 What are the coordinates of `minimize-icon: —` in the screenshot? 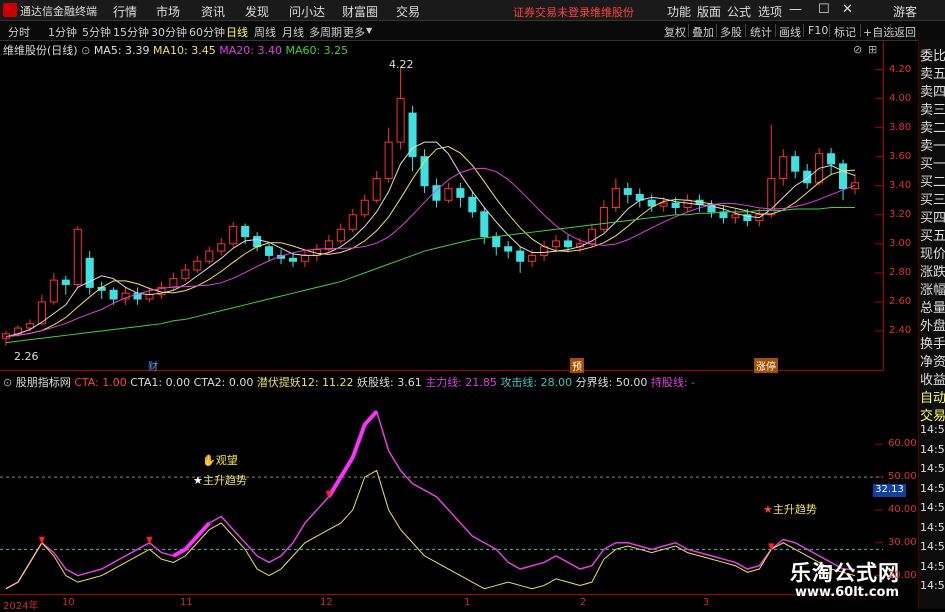 It's located at (795, 9).